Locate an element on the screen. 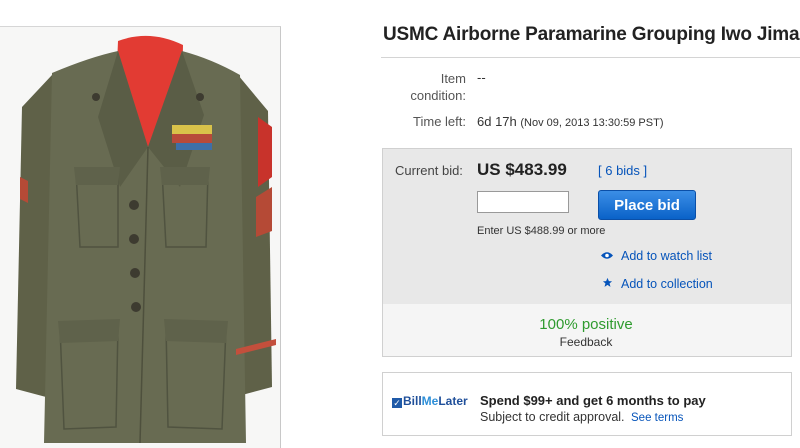 This screenshot has width=800, height=448. bml-subtext: Subject to credit approval. See terms is located at coordinates (581, 417).